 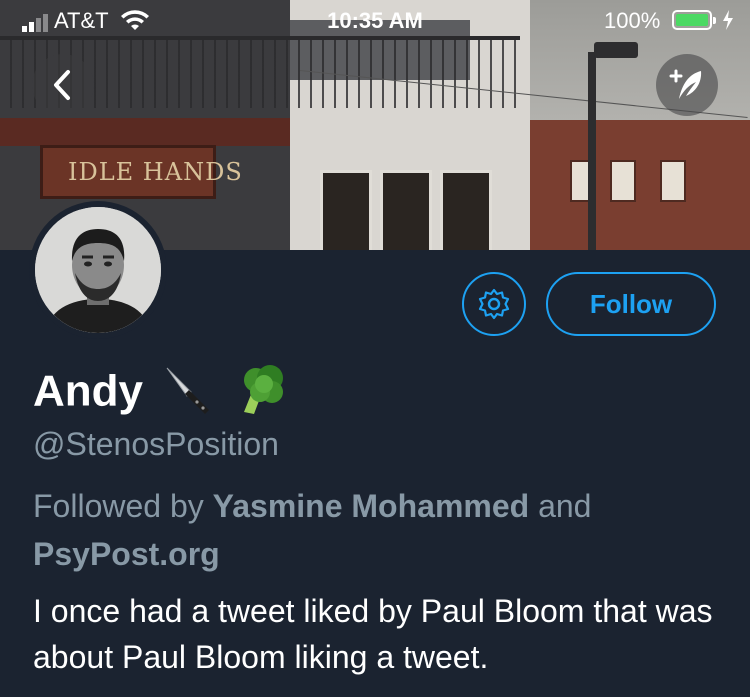 What do you see at coordinates (616, 50) in the screenshot?
I see `banner-lamp` at bounding box center [616, 50].